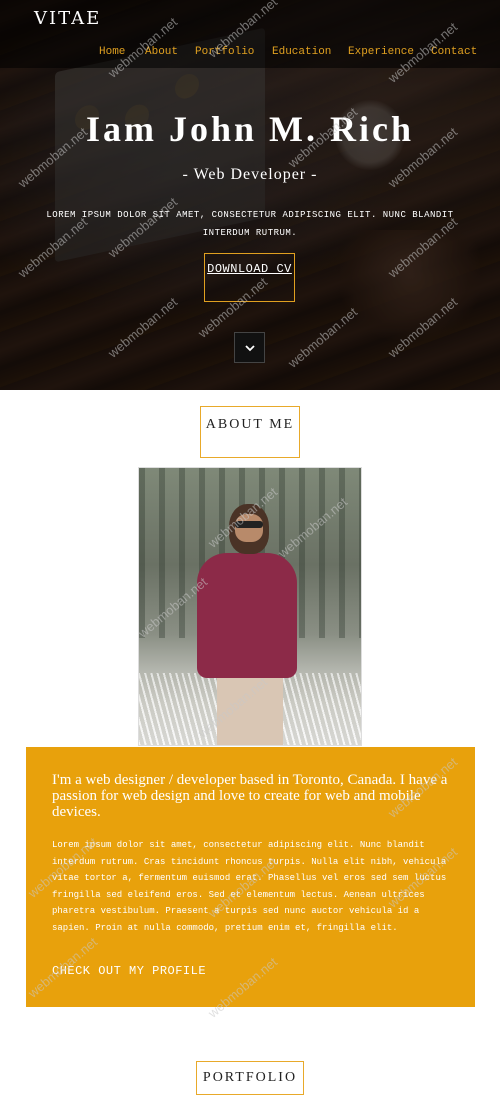 The height and width of the screenshot is (1100, 500). I want to click on nav-contact: Contact, so click(454, 52).